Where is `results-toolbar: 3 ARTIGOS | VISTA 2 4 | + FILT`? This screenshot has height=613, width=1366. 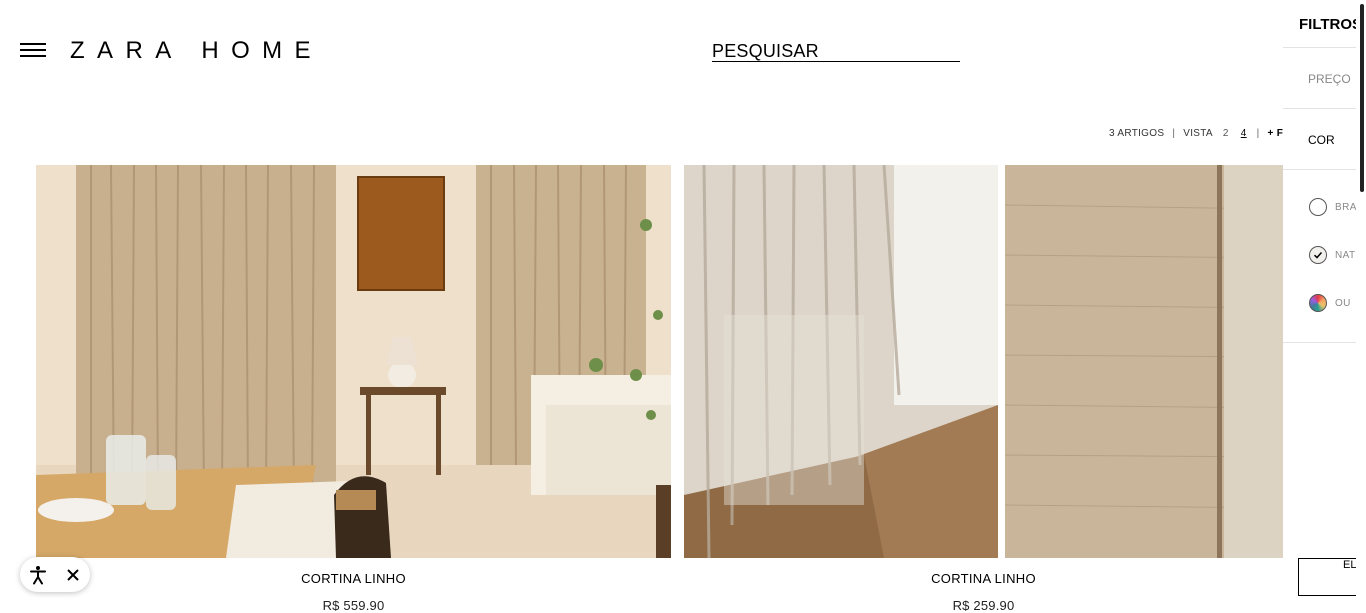
results-toolbar: 3 ARTIGOS | VISTA 2 4 | + FILT is located at coordinates (1203, 133).